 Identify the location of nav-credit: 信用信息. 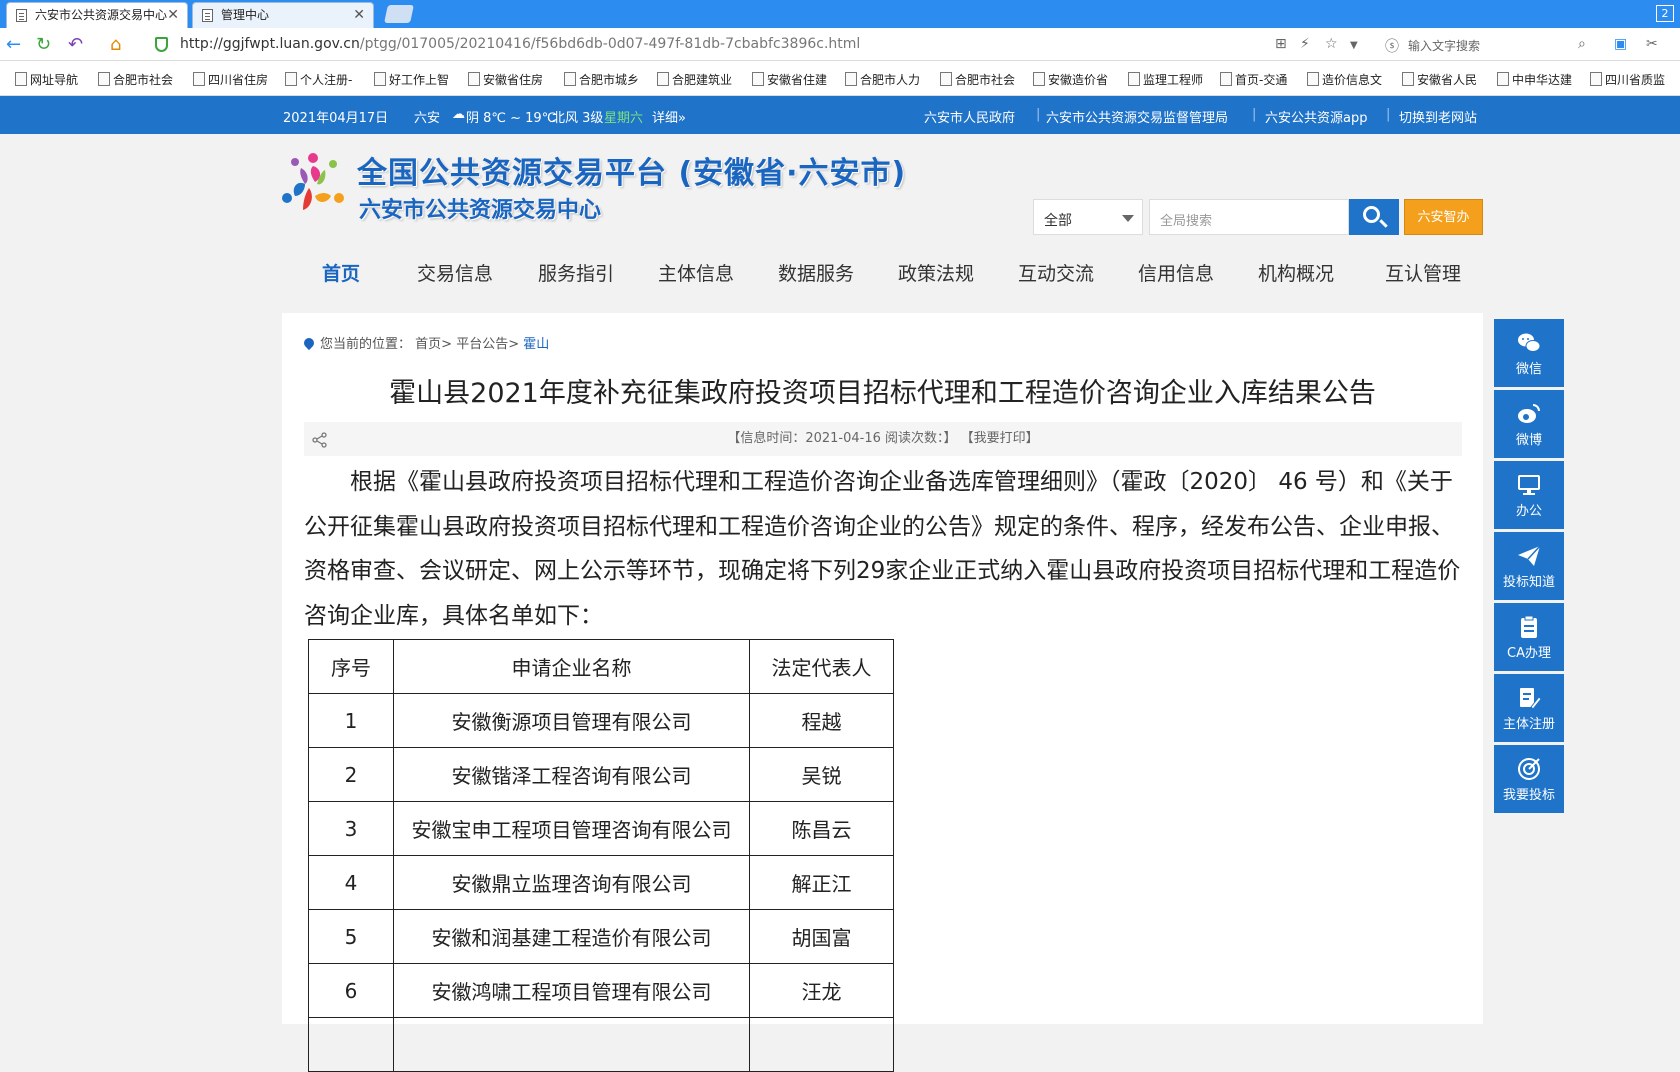
(1176, 272).